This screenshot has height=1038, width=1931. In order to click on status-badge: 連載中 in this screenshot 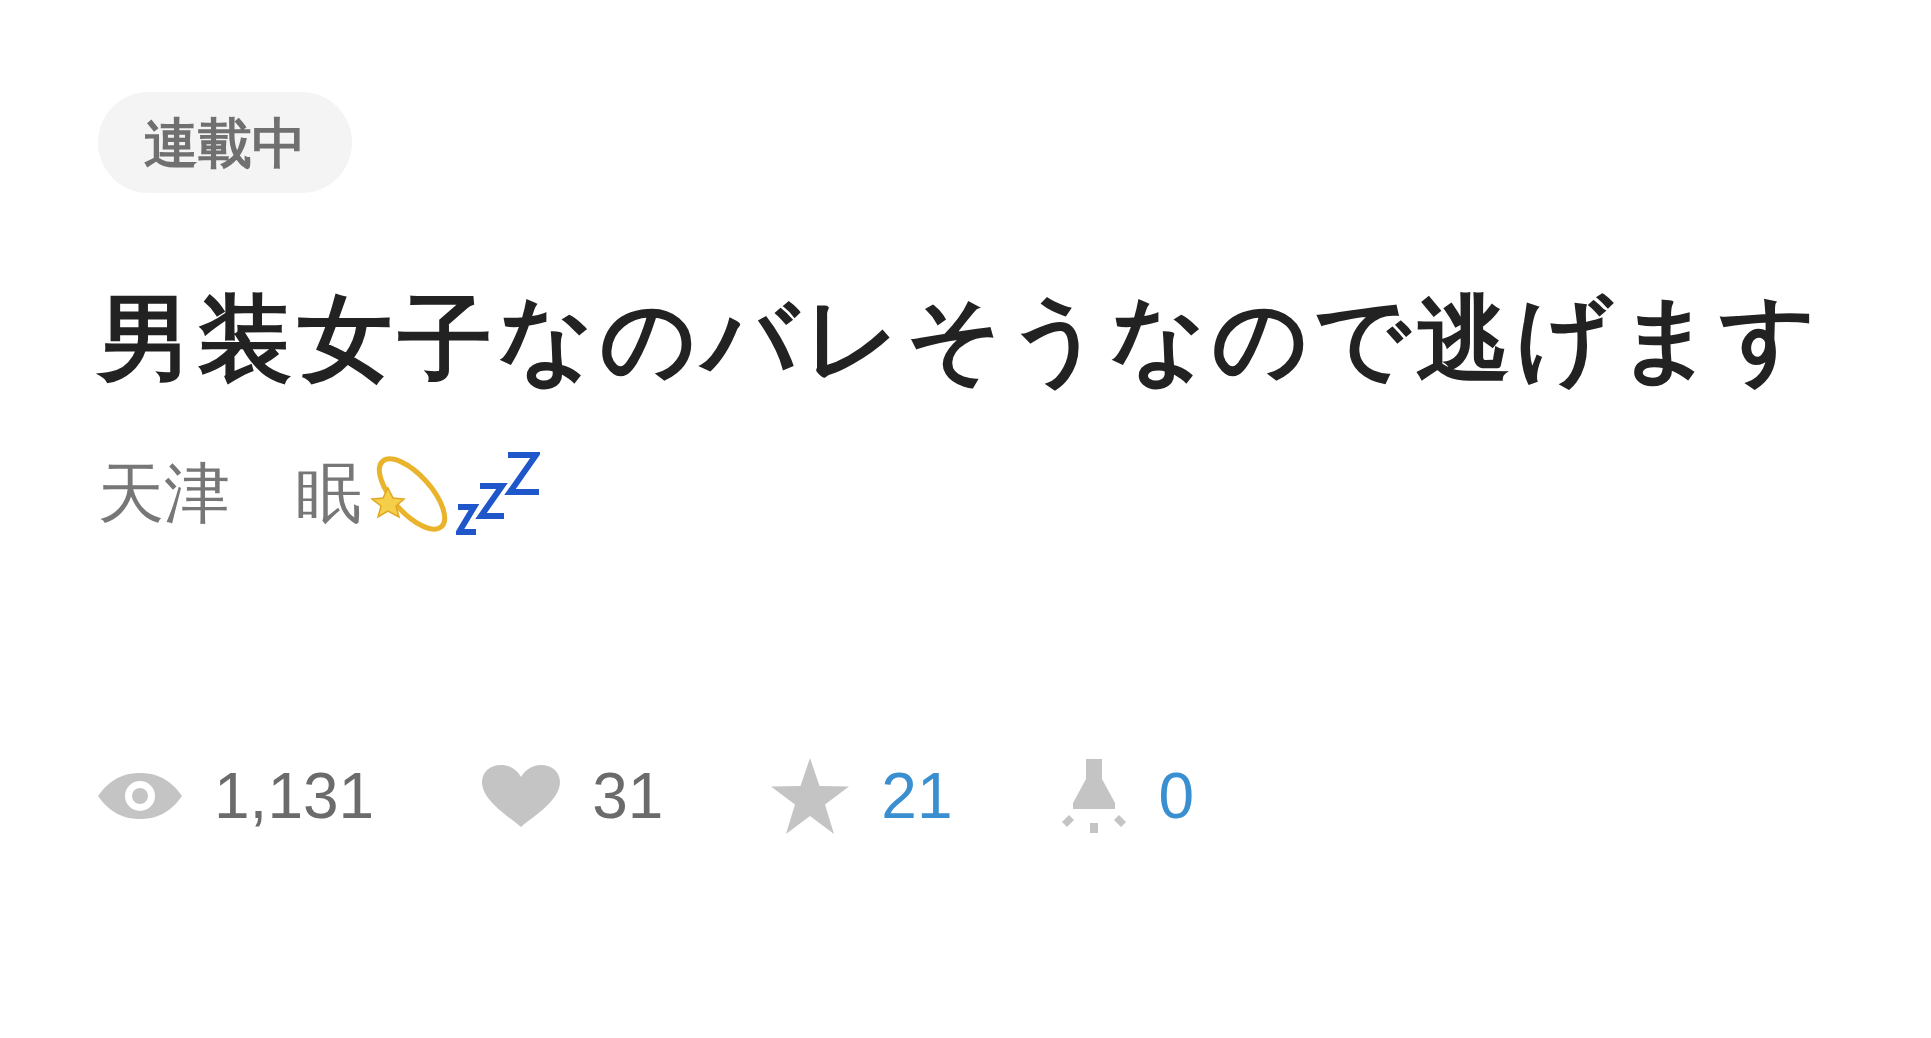, I will do `click(225, 142)`.